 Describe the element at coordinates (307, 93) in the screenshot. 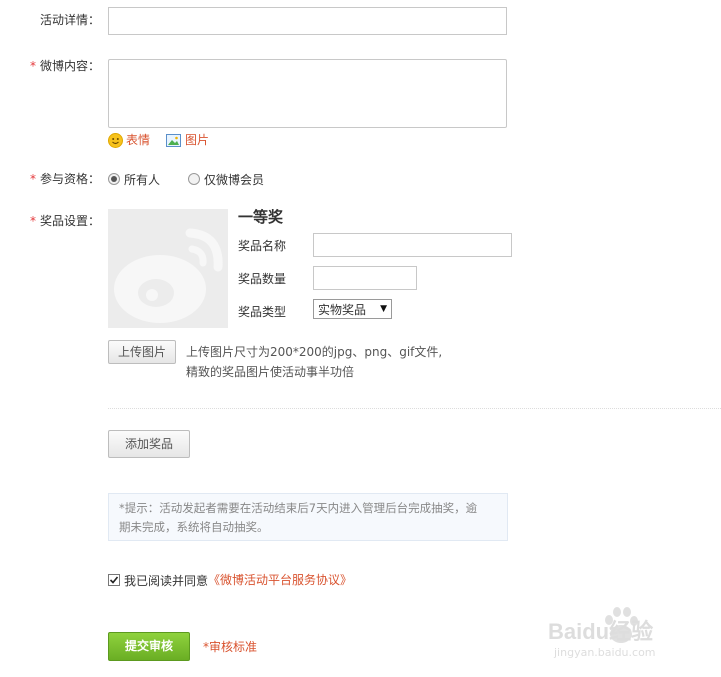

I see `content-textarea` at that location.